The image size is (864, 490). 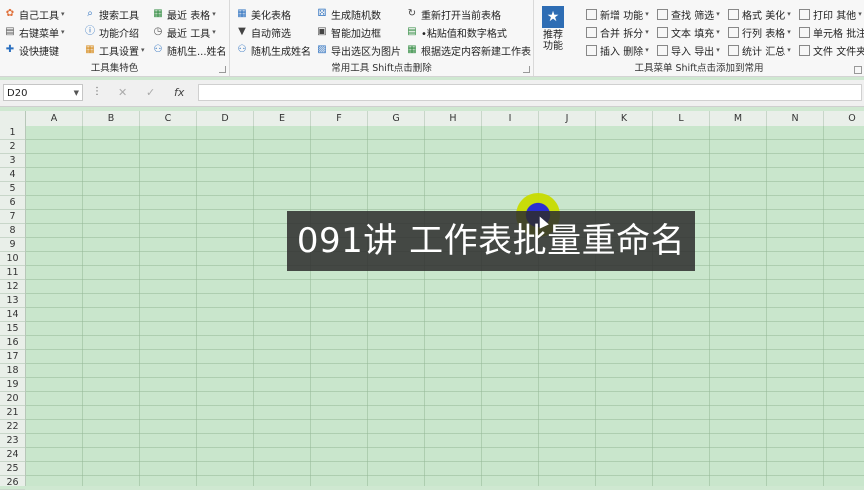 I want to click on column-header: L, so click(x=681, y=118).